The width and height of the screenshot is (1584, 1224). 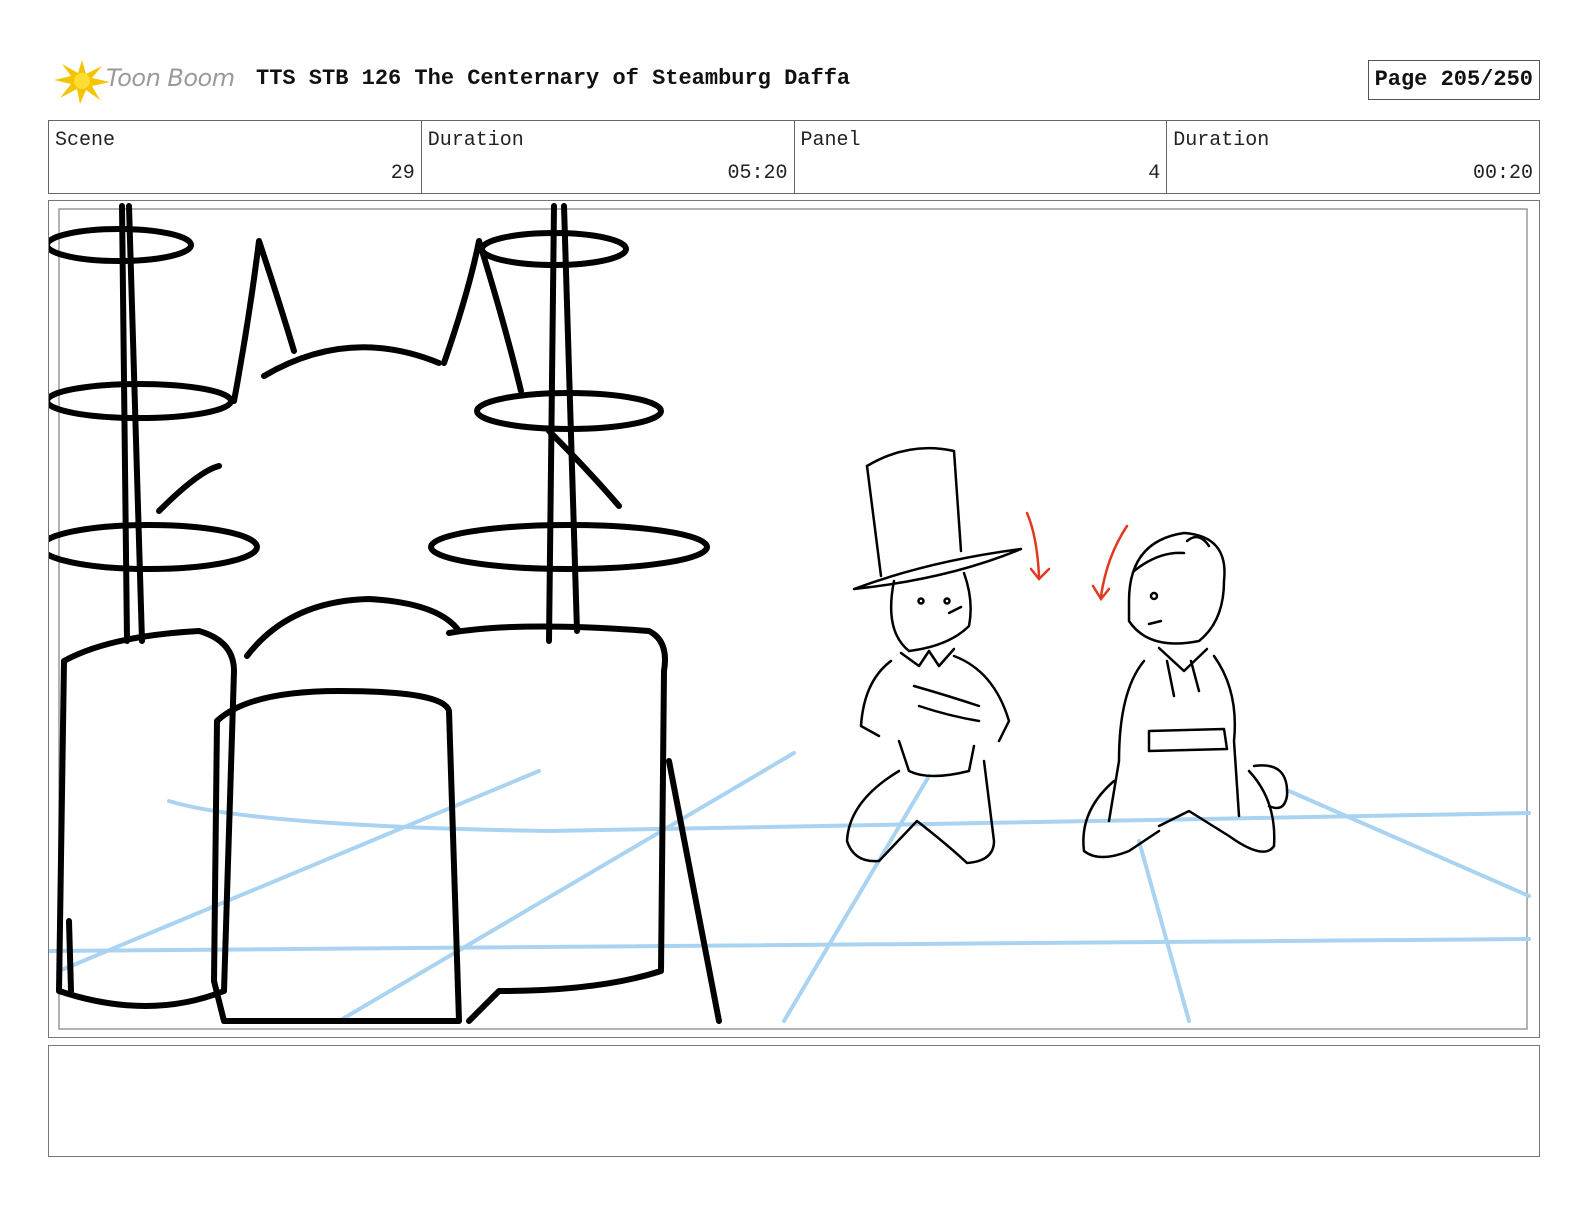 I want to click on girl-character-sketch, so click(x=1185, y=695).